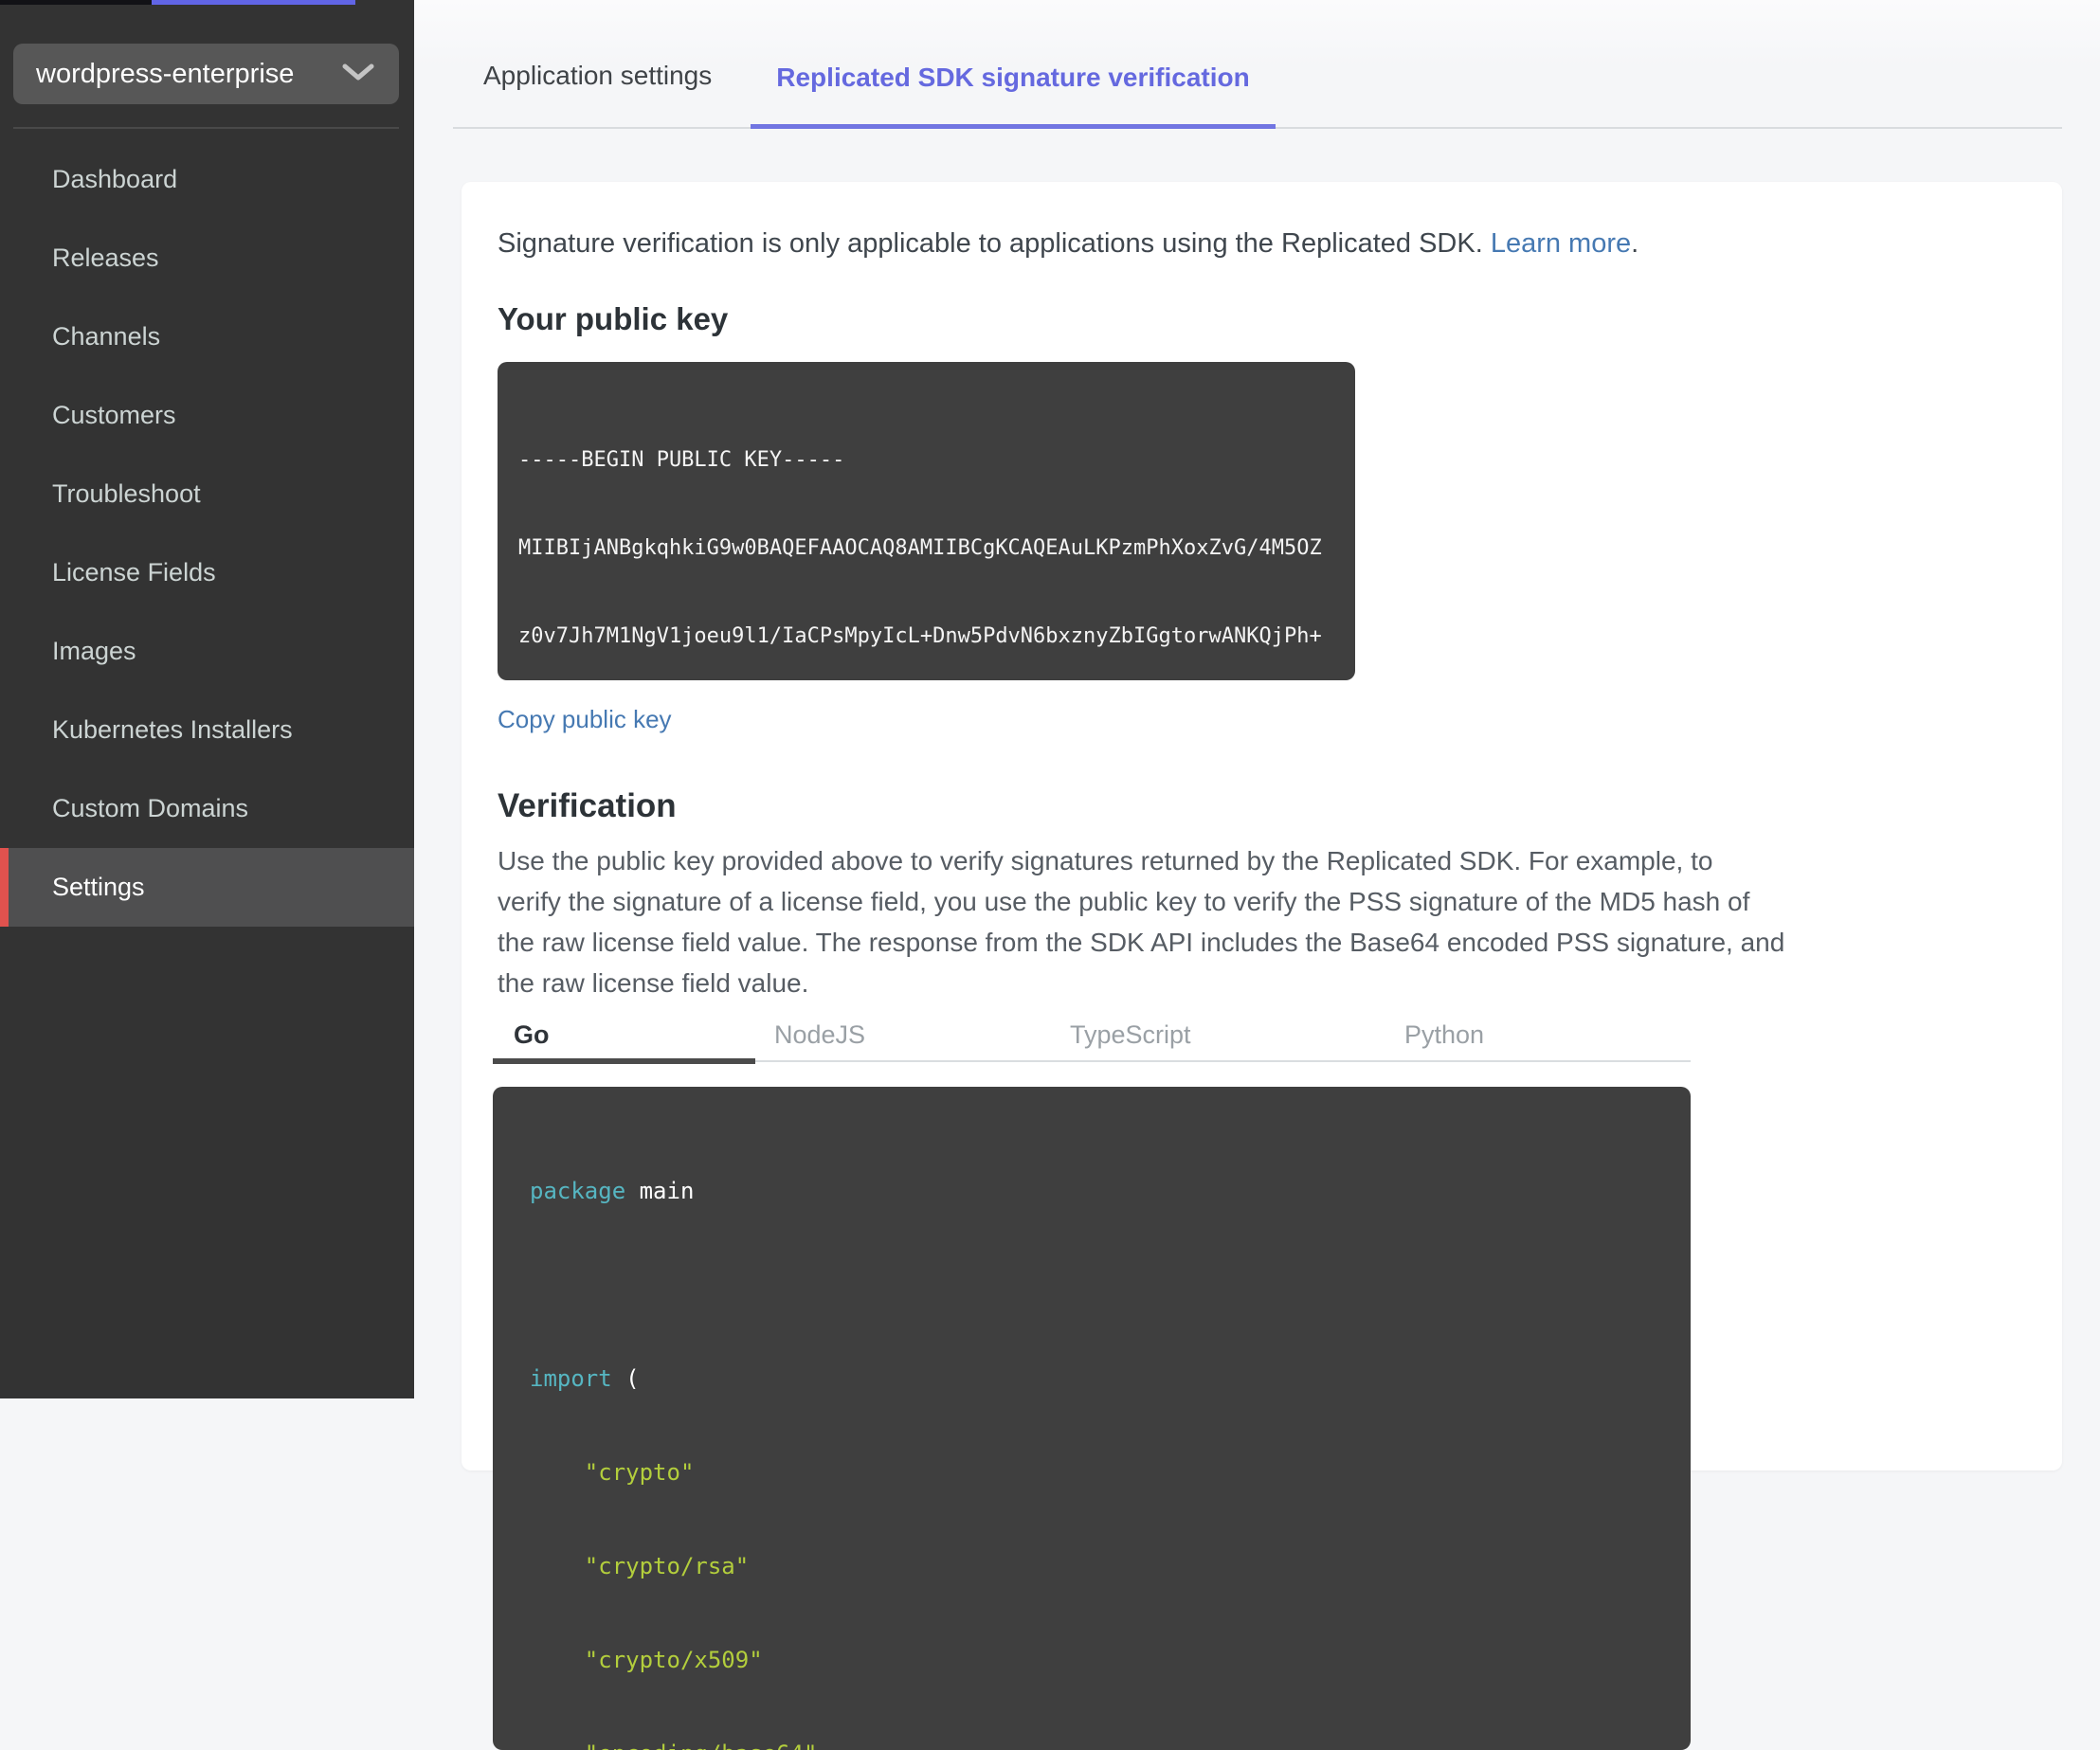 The height and width of the screenshot is (1750, 2100). What do you see at coordinates (571, 1378) in the screenshot?
I see `code-keyword: import` at bounding box center [571, 1378].